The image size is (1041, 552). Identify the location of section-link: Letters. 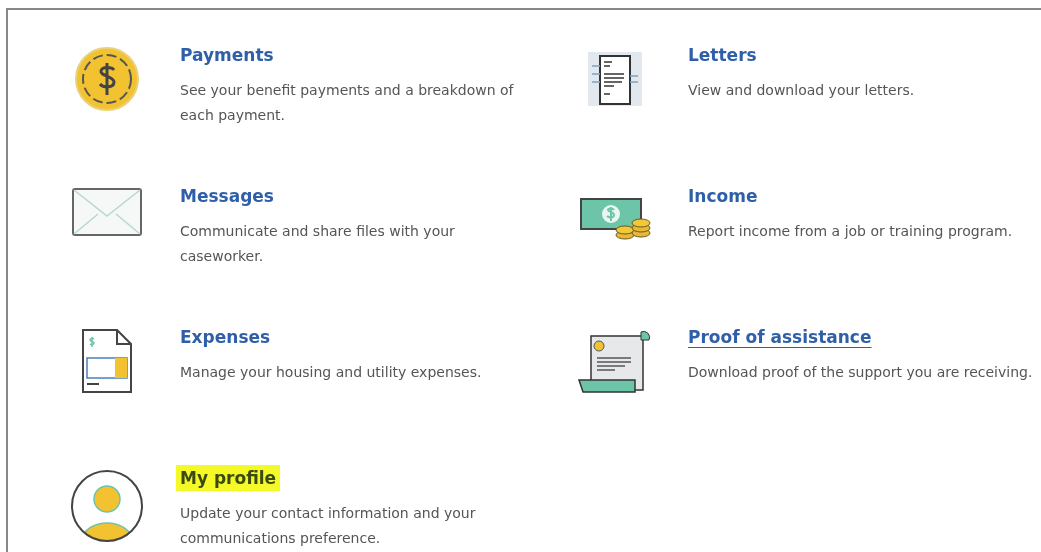
(722, 55).